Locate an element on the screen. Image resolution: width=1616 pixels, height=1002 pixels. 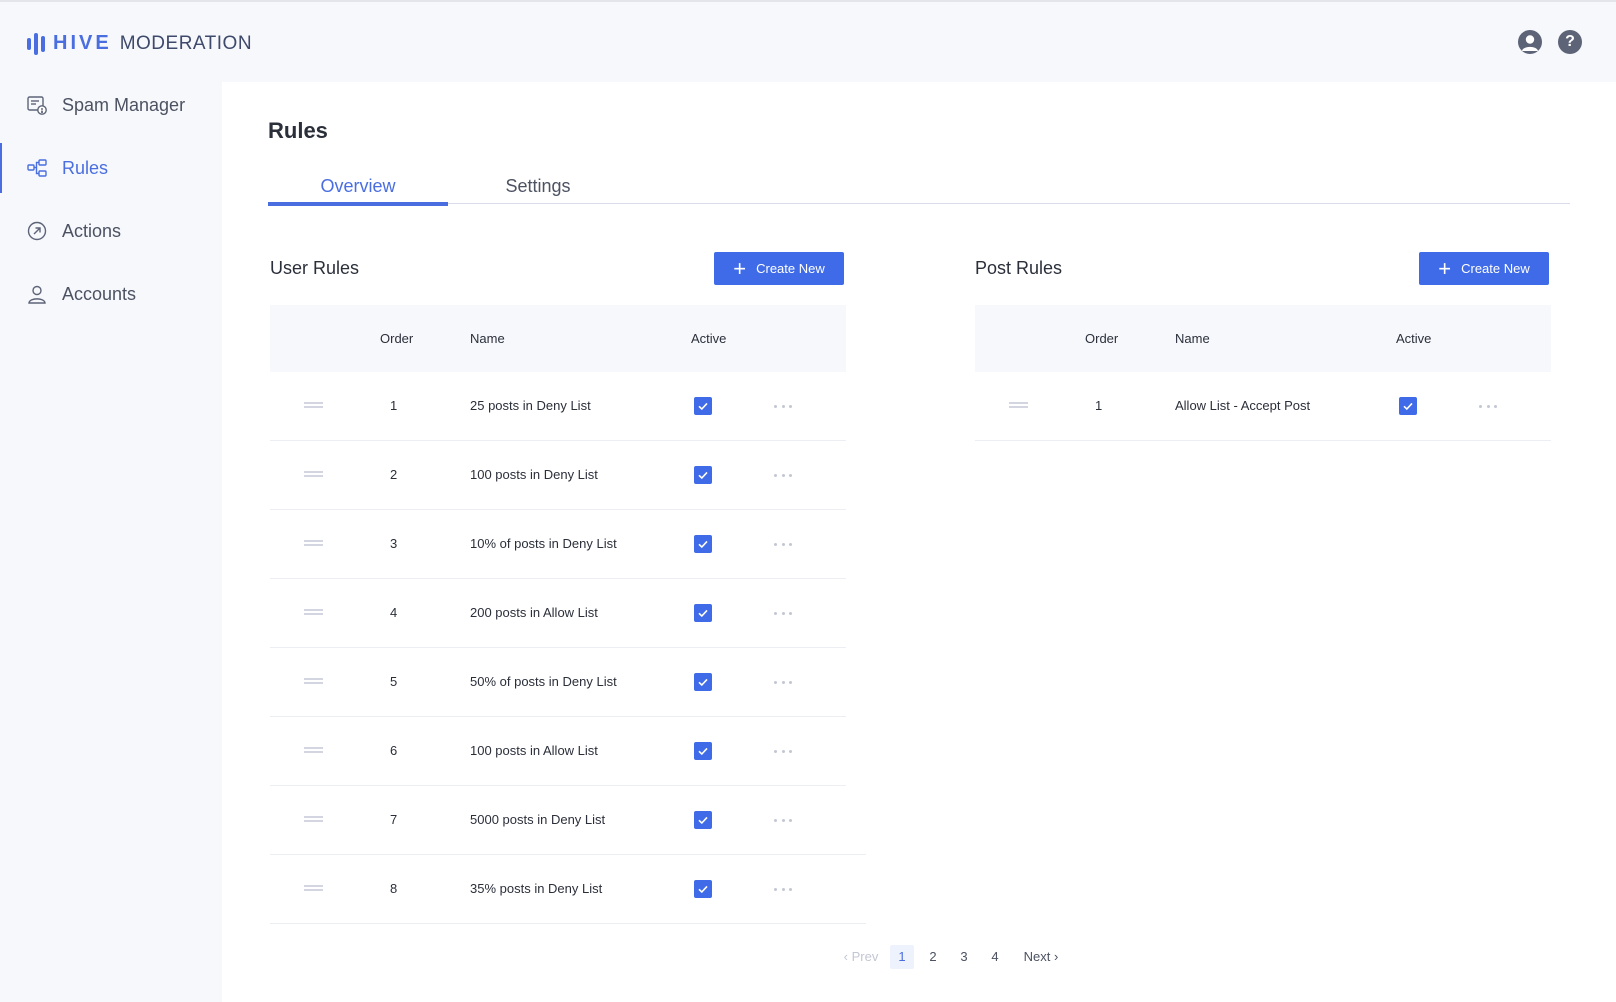
pagination-page-1: 1 is located at coordinates (902, 957).